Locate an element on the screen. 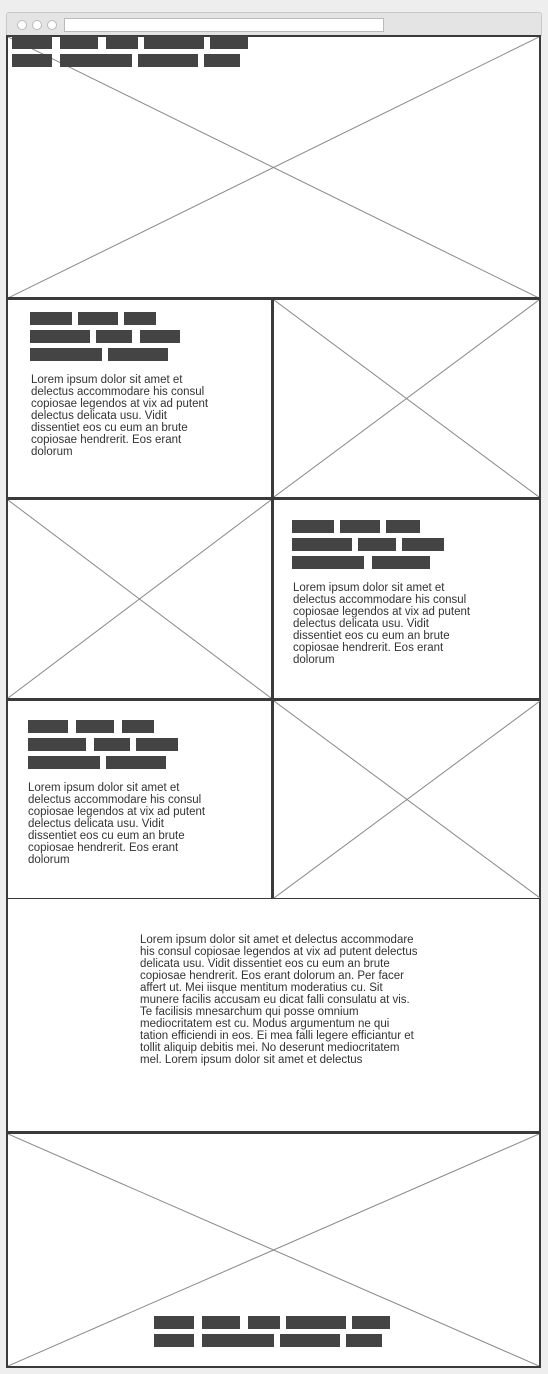  browser-toolbar is located at coordinates (274, 24).